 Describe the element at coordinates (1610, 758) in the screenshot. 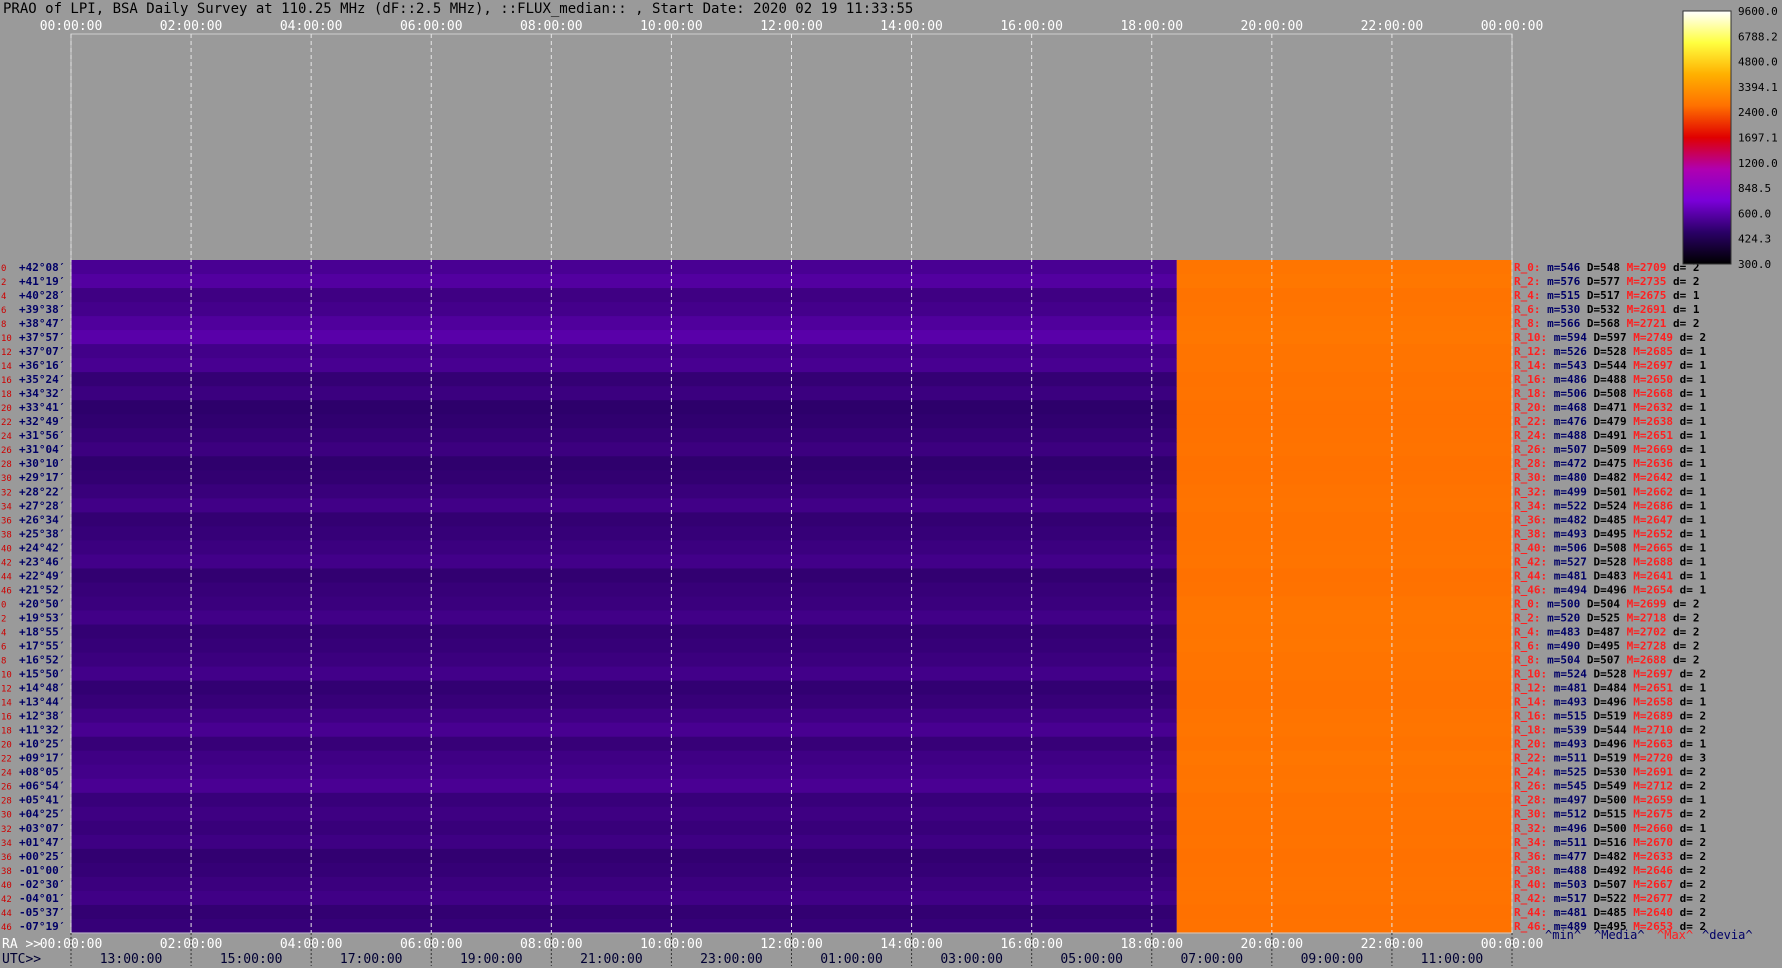

I see `stats-row: R_22: m=511 D=519 M=2720 d= 3` at that location.